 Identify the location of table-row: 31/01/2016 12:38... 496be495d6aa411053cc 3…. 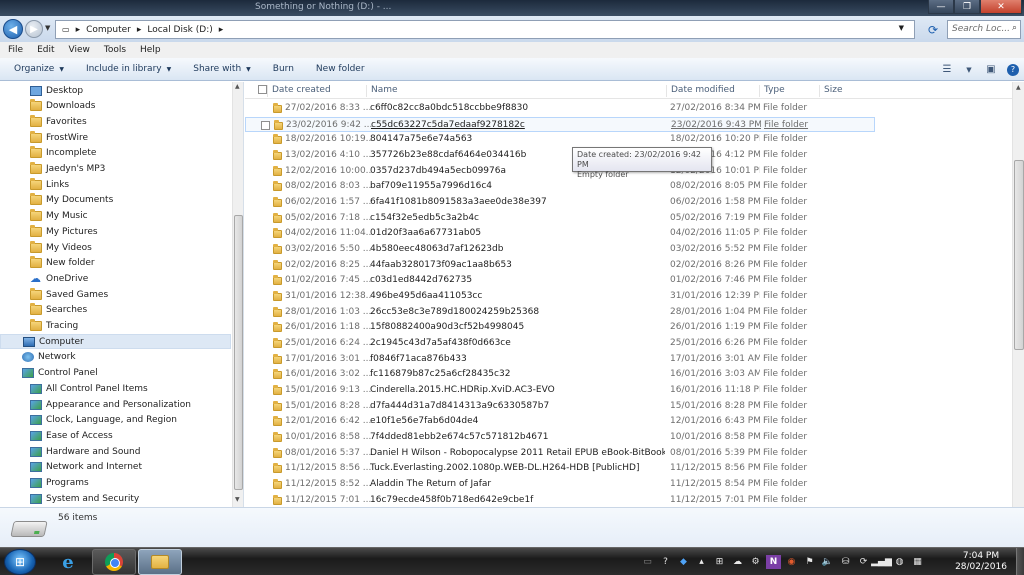
(565, 296).